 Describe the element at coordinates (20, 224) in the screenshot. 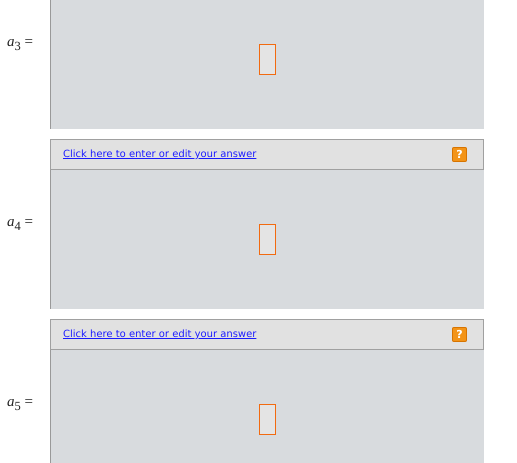

I see `variable-label: a$_{4}$ =` at that location.